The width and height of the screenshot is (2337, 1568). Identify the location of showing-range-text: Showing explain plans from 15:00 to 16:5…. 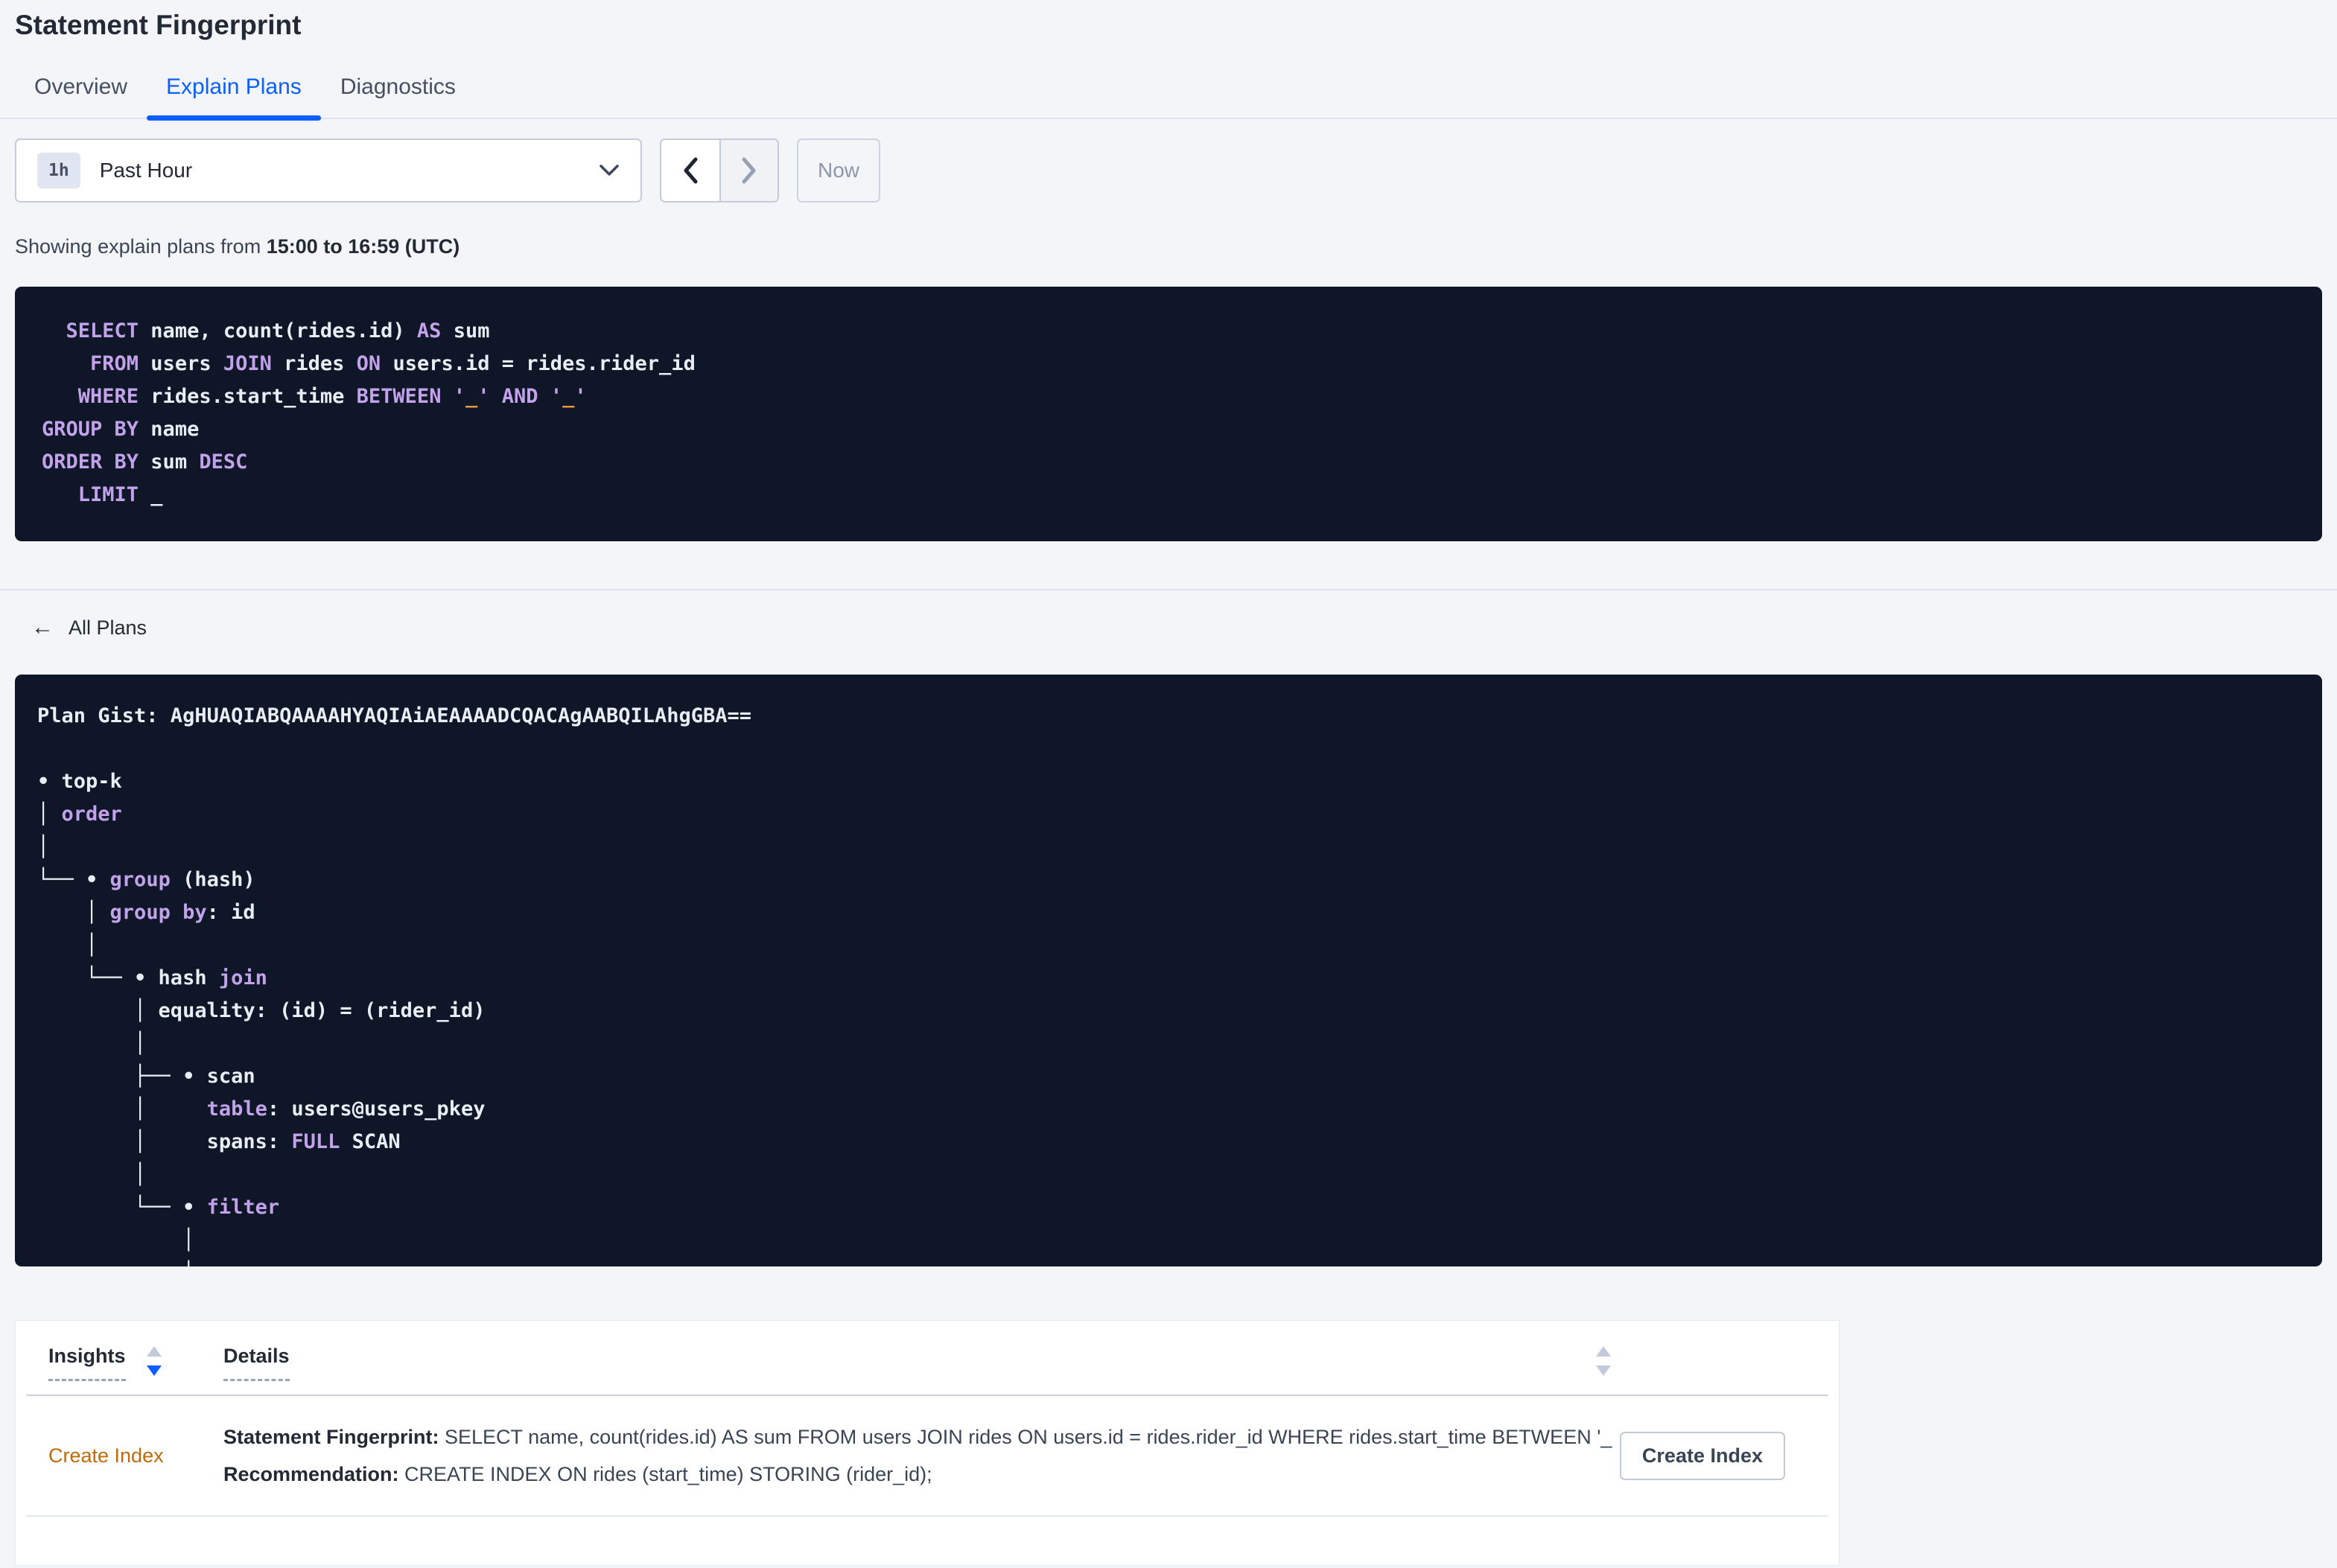
(1168, 246).